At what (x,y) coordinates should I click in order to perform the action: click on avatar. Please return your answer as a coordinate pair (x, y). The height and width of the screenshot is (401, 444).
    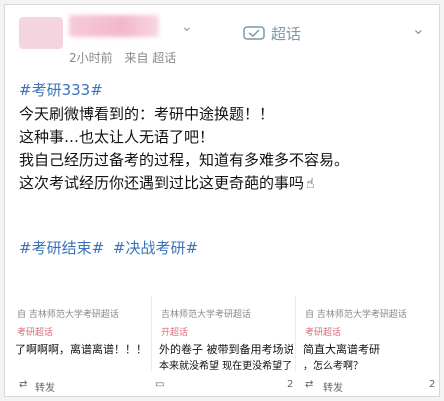
    Looking at the image, I should click on (41, 33).